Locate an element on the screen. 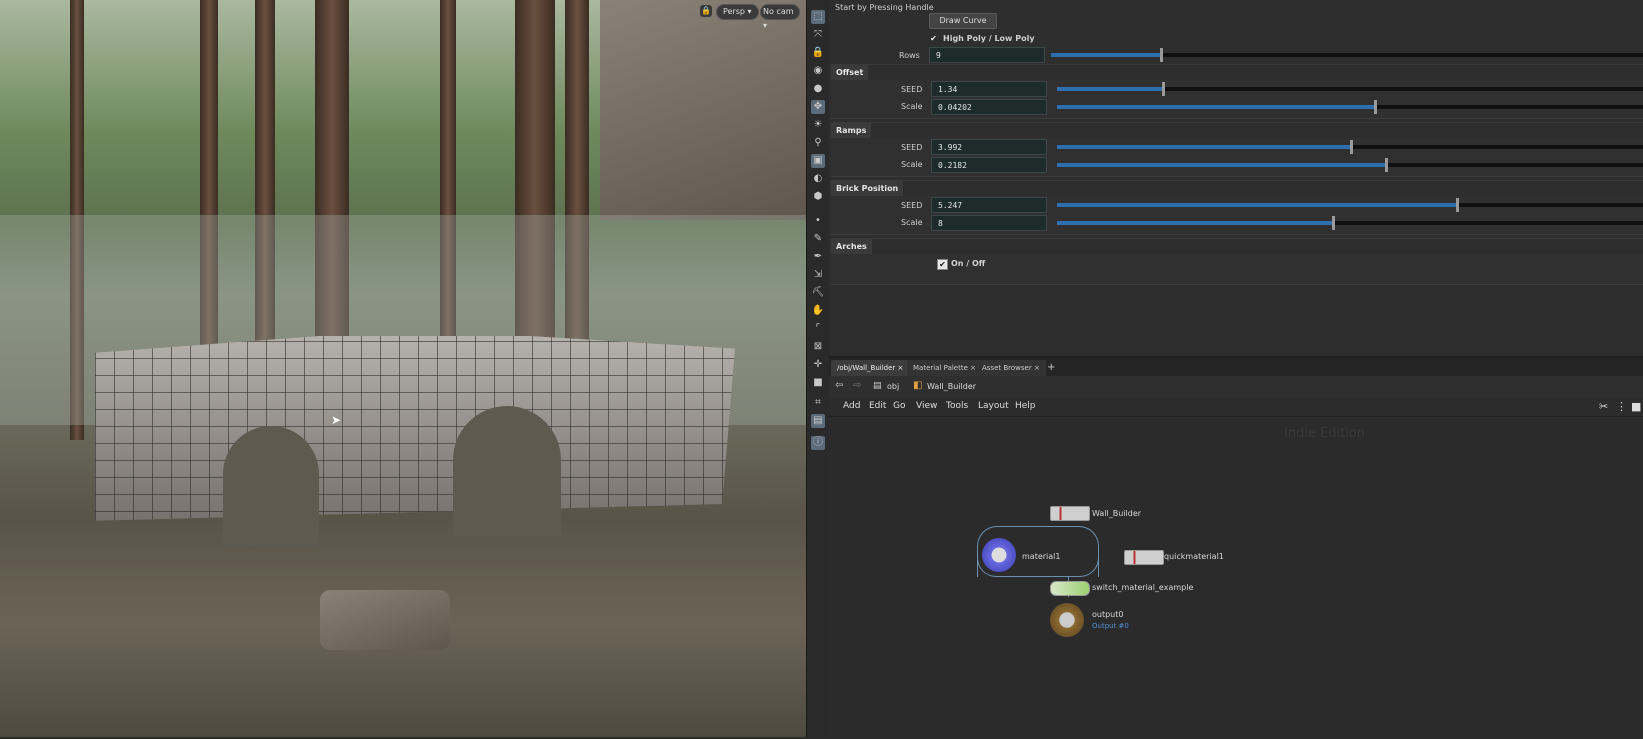  menu-go: Go is located at coordinates (899, 406).